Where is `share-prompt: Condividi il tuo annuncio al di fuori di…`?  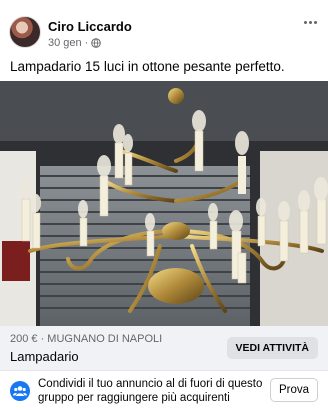
share-prompt: Condividi il tuo annuncio al di fuori di… is located at coordinates (164, 390).